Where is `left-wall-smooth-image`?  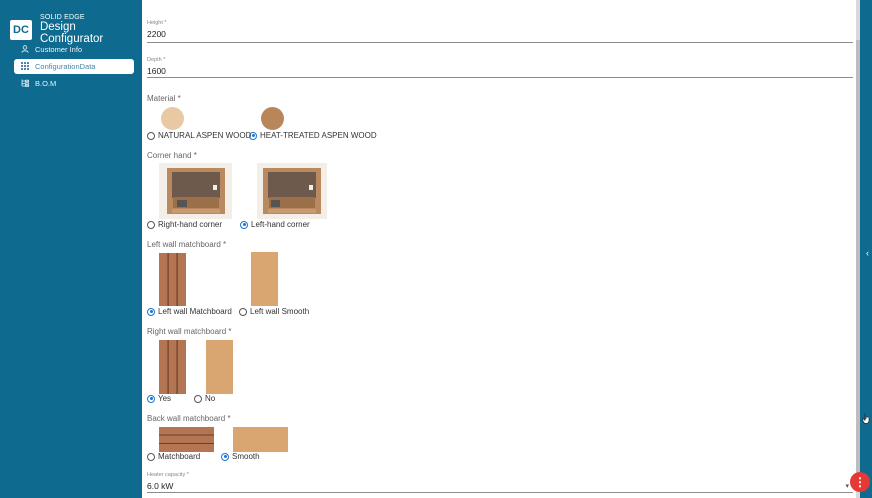
left-wall-smooth-image is located at coordinates (264, 279).